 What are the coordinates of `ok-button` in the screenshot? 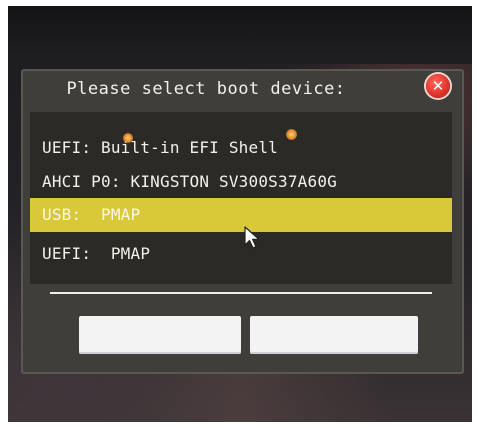 It's located at (160, 335).